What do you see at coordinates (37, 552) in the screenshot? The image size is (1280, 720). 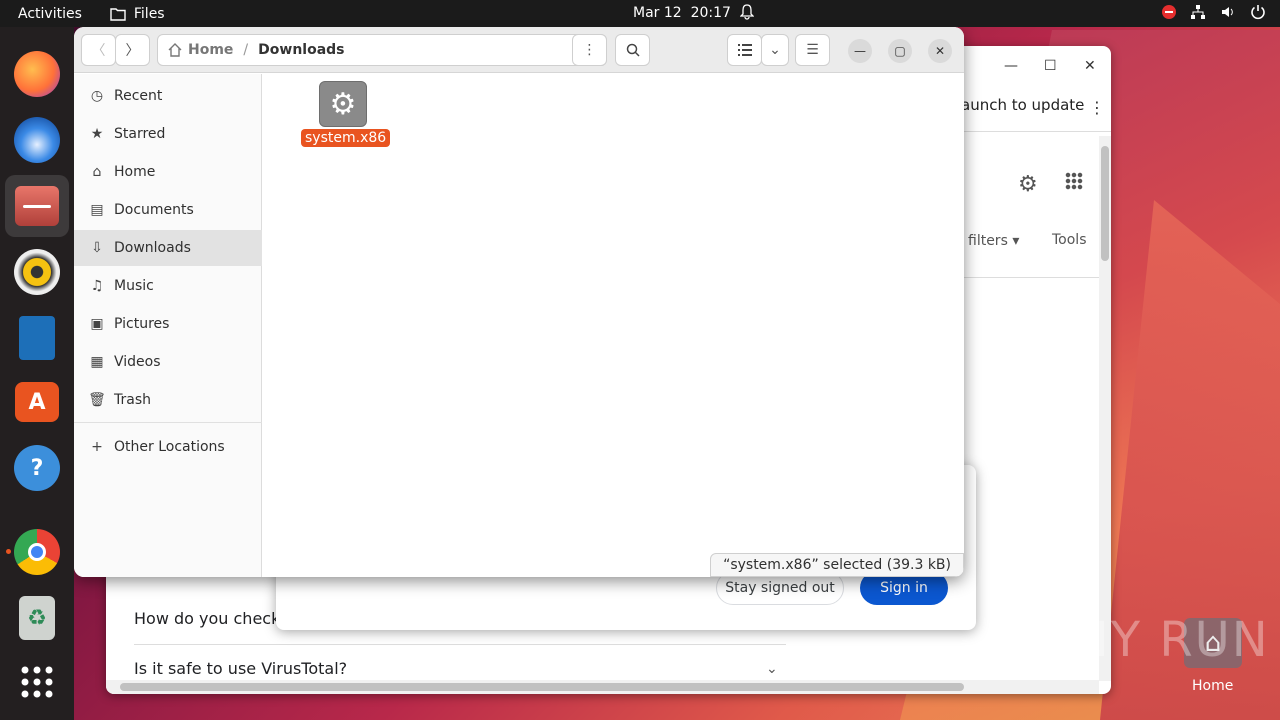 I see `dock-chrome` at bounding box center [37, 552].